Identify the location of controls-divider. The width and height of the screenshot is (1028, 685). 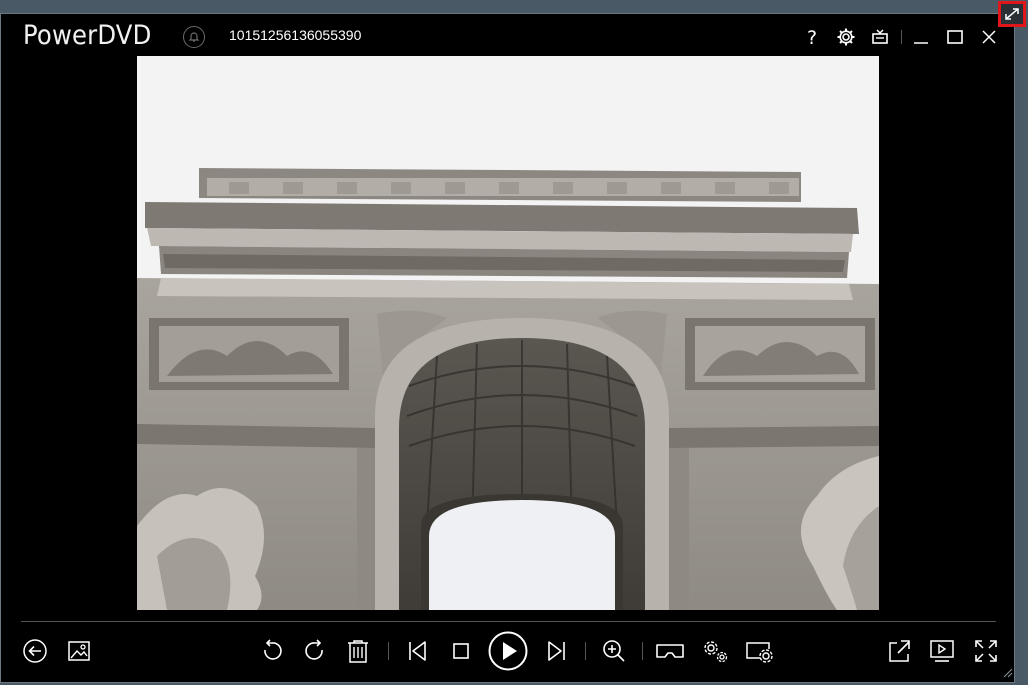
(508, 621).